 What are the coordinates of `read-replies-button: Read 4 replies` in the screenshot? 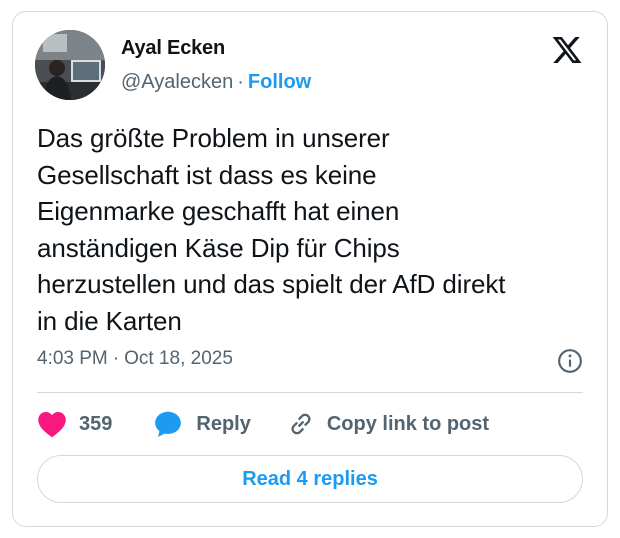 It's located at (310, 479).